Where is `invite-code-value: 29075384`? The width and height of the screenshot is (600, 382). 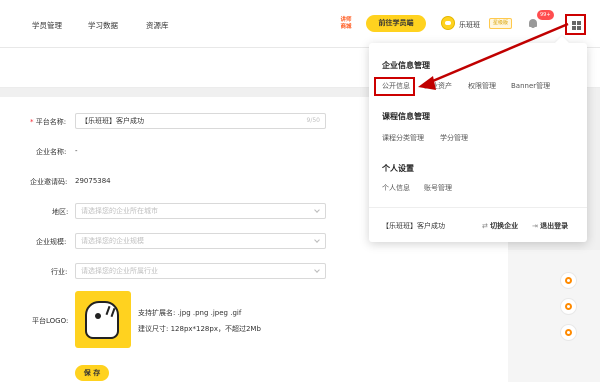 invite-code-value: 29075384 is located at coordinates (93, 181).